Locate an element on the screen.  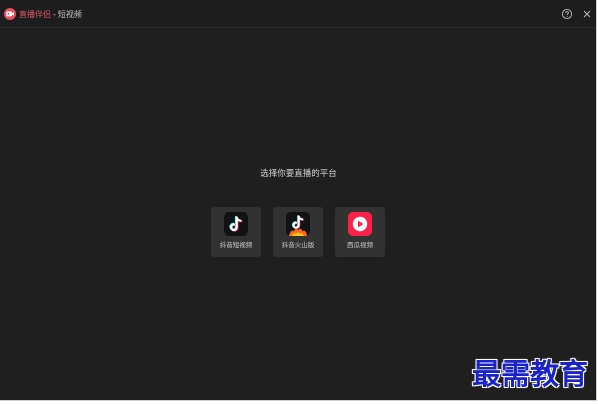
app-name: 直播伴侣 is located at coordinates (35, 14).